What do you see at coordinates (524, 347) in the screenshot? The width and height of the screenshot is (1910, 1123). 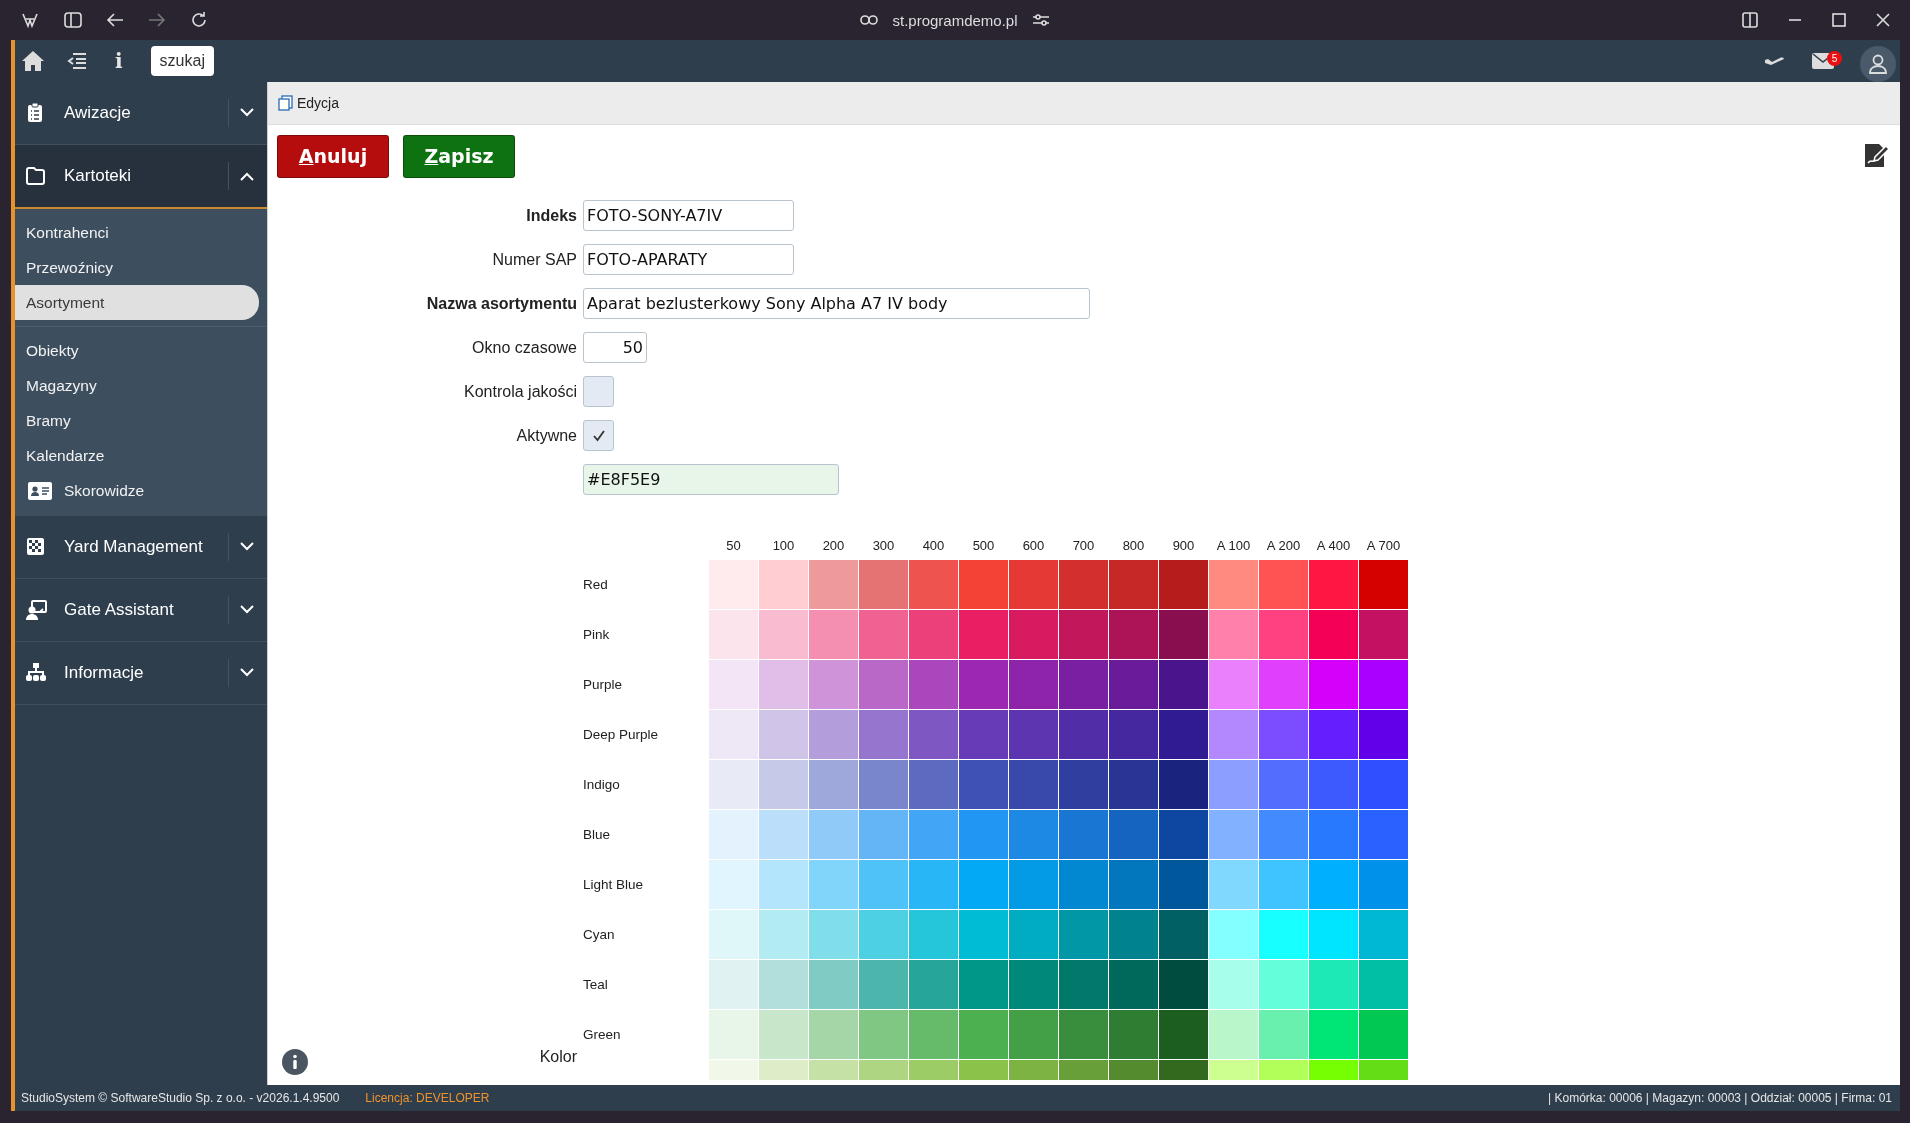 I see `field-label: Okno czasowe` at bounding box center [524, 347].